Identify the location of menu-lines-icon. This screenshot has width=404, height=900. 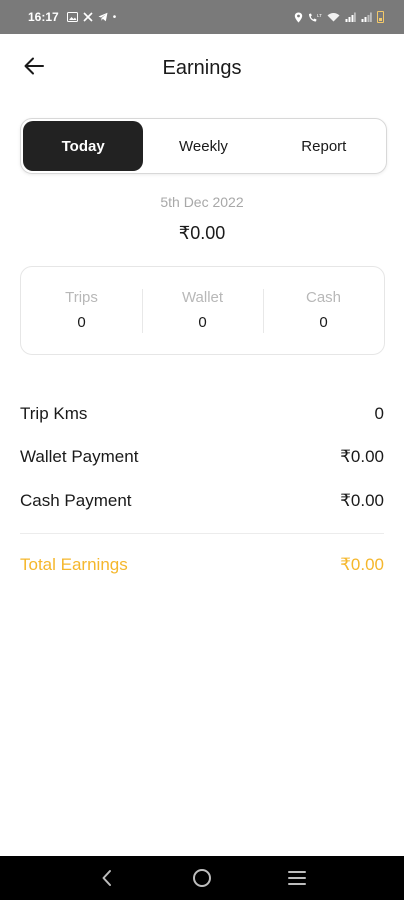
(296, 878).